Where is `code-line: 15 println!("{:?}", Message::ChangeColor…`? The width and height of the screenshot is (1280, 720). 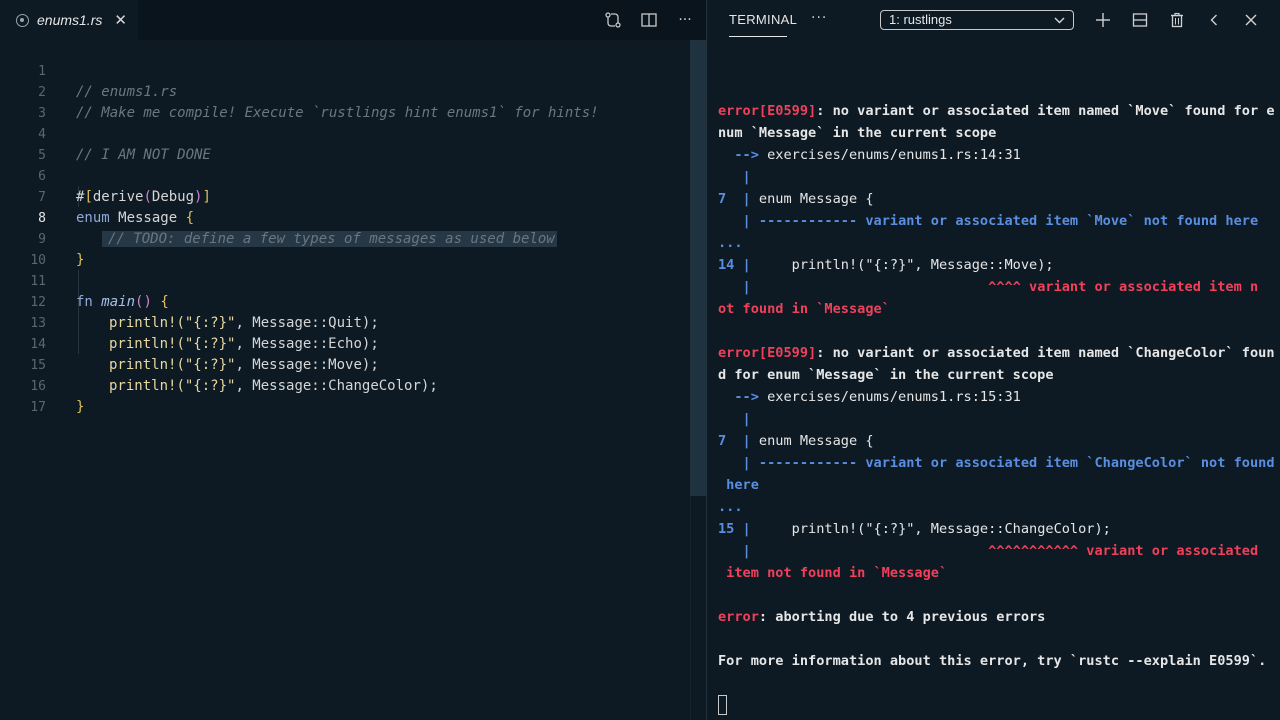 code-line: 15 println!("{:?}", Message::ChangeColor… is located at coordinates (345, 364).